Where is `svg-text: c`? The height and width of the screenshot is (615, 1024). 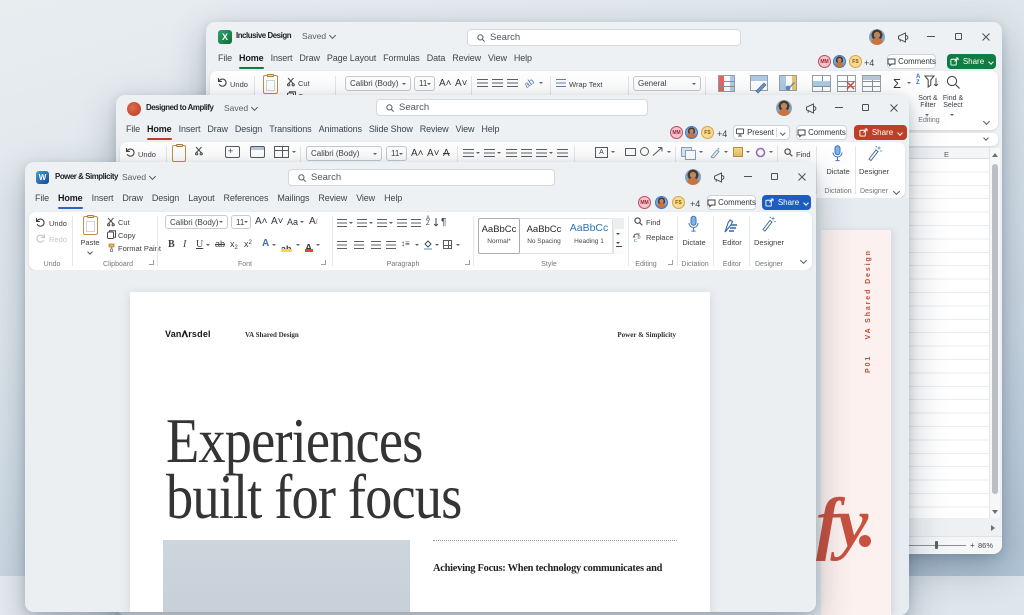 svg-text: c is located at coordinates (635, 241).